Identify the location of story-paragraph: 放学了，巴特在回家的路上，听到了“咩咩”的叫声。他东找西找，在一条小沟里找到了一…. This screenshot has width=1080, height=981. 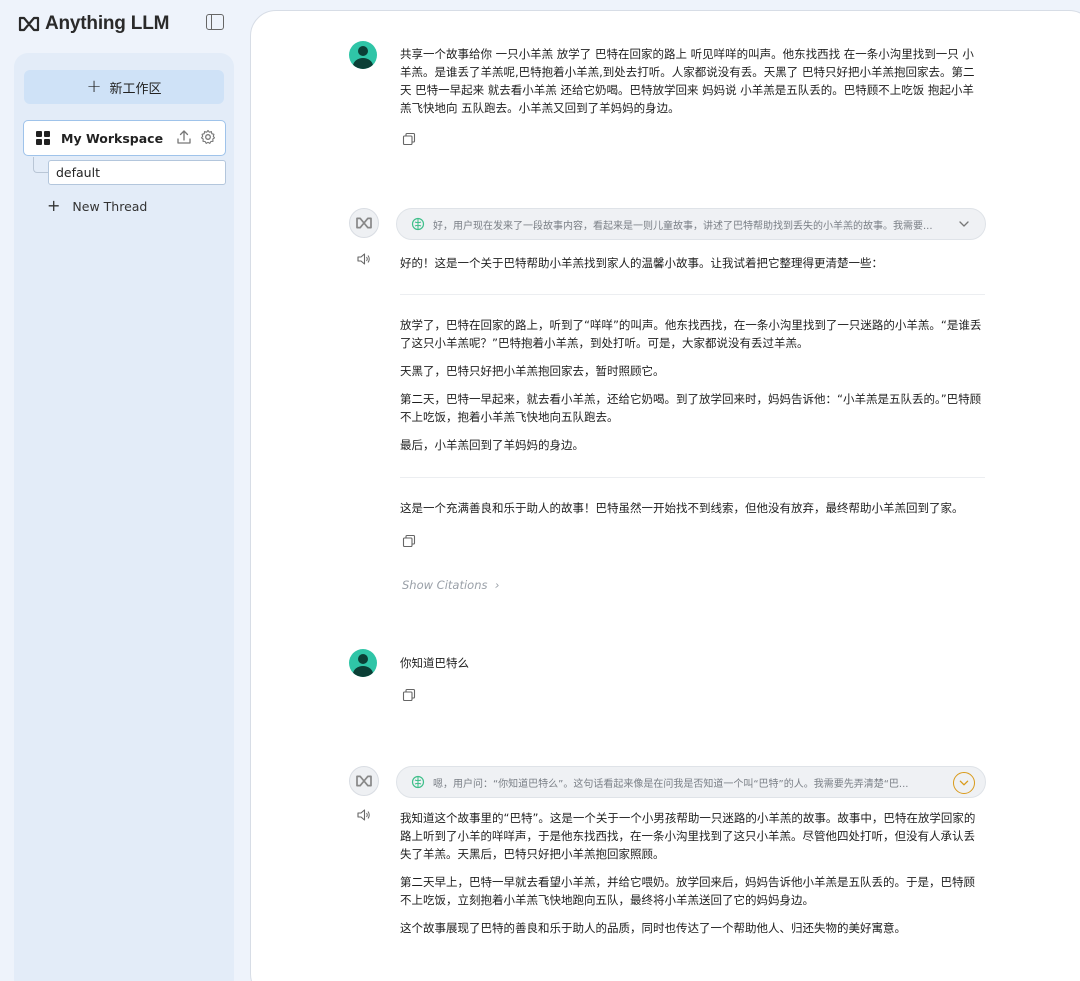
(691, 334).